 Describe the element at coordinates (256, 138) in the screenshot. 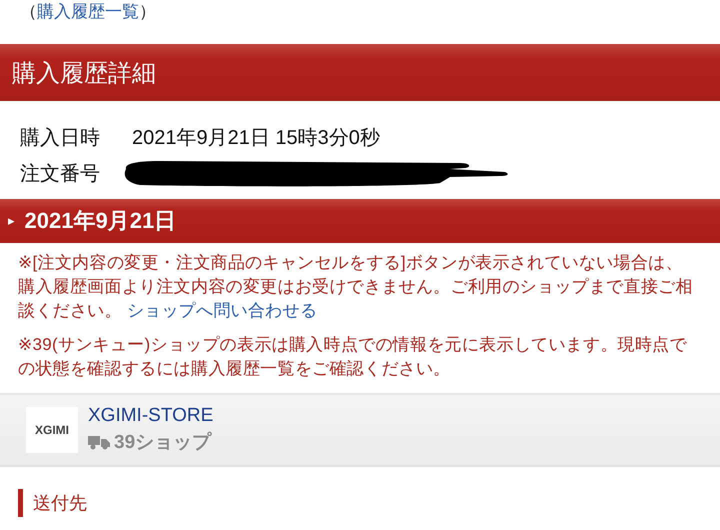

I see `detail-value: 2021年9月21日 15時3分0秒` at that location.